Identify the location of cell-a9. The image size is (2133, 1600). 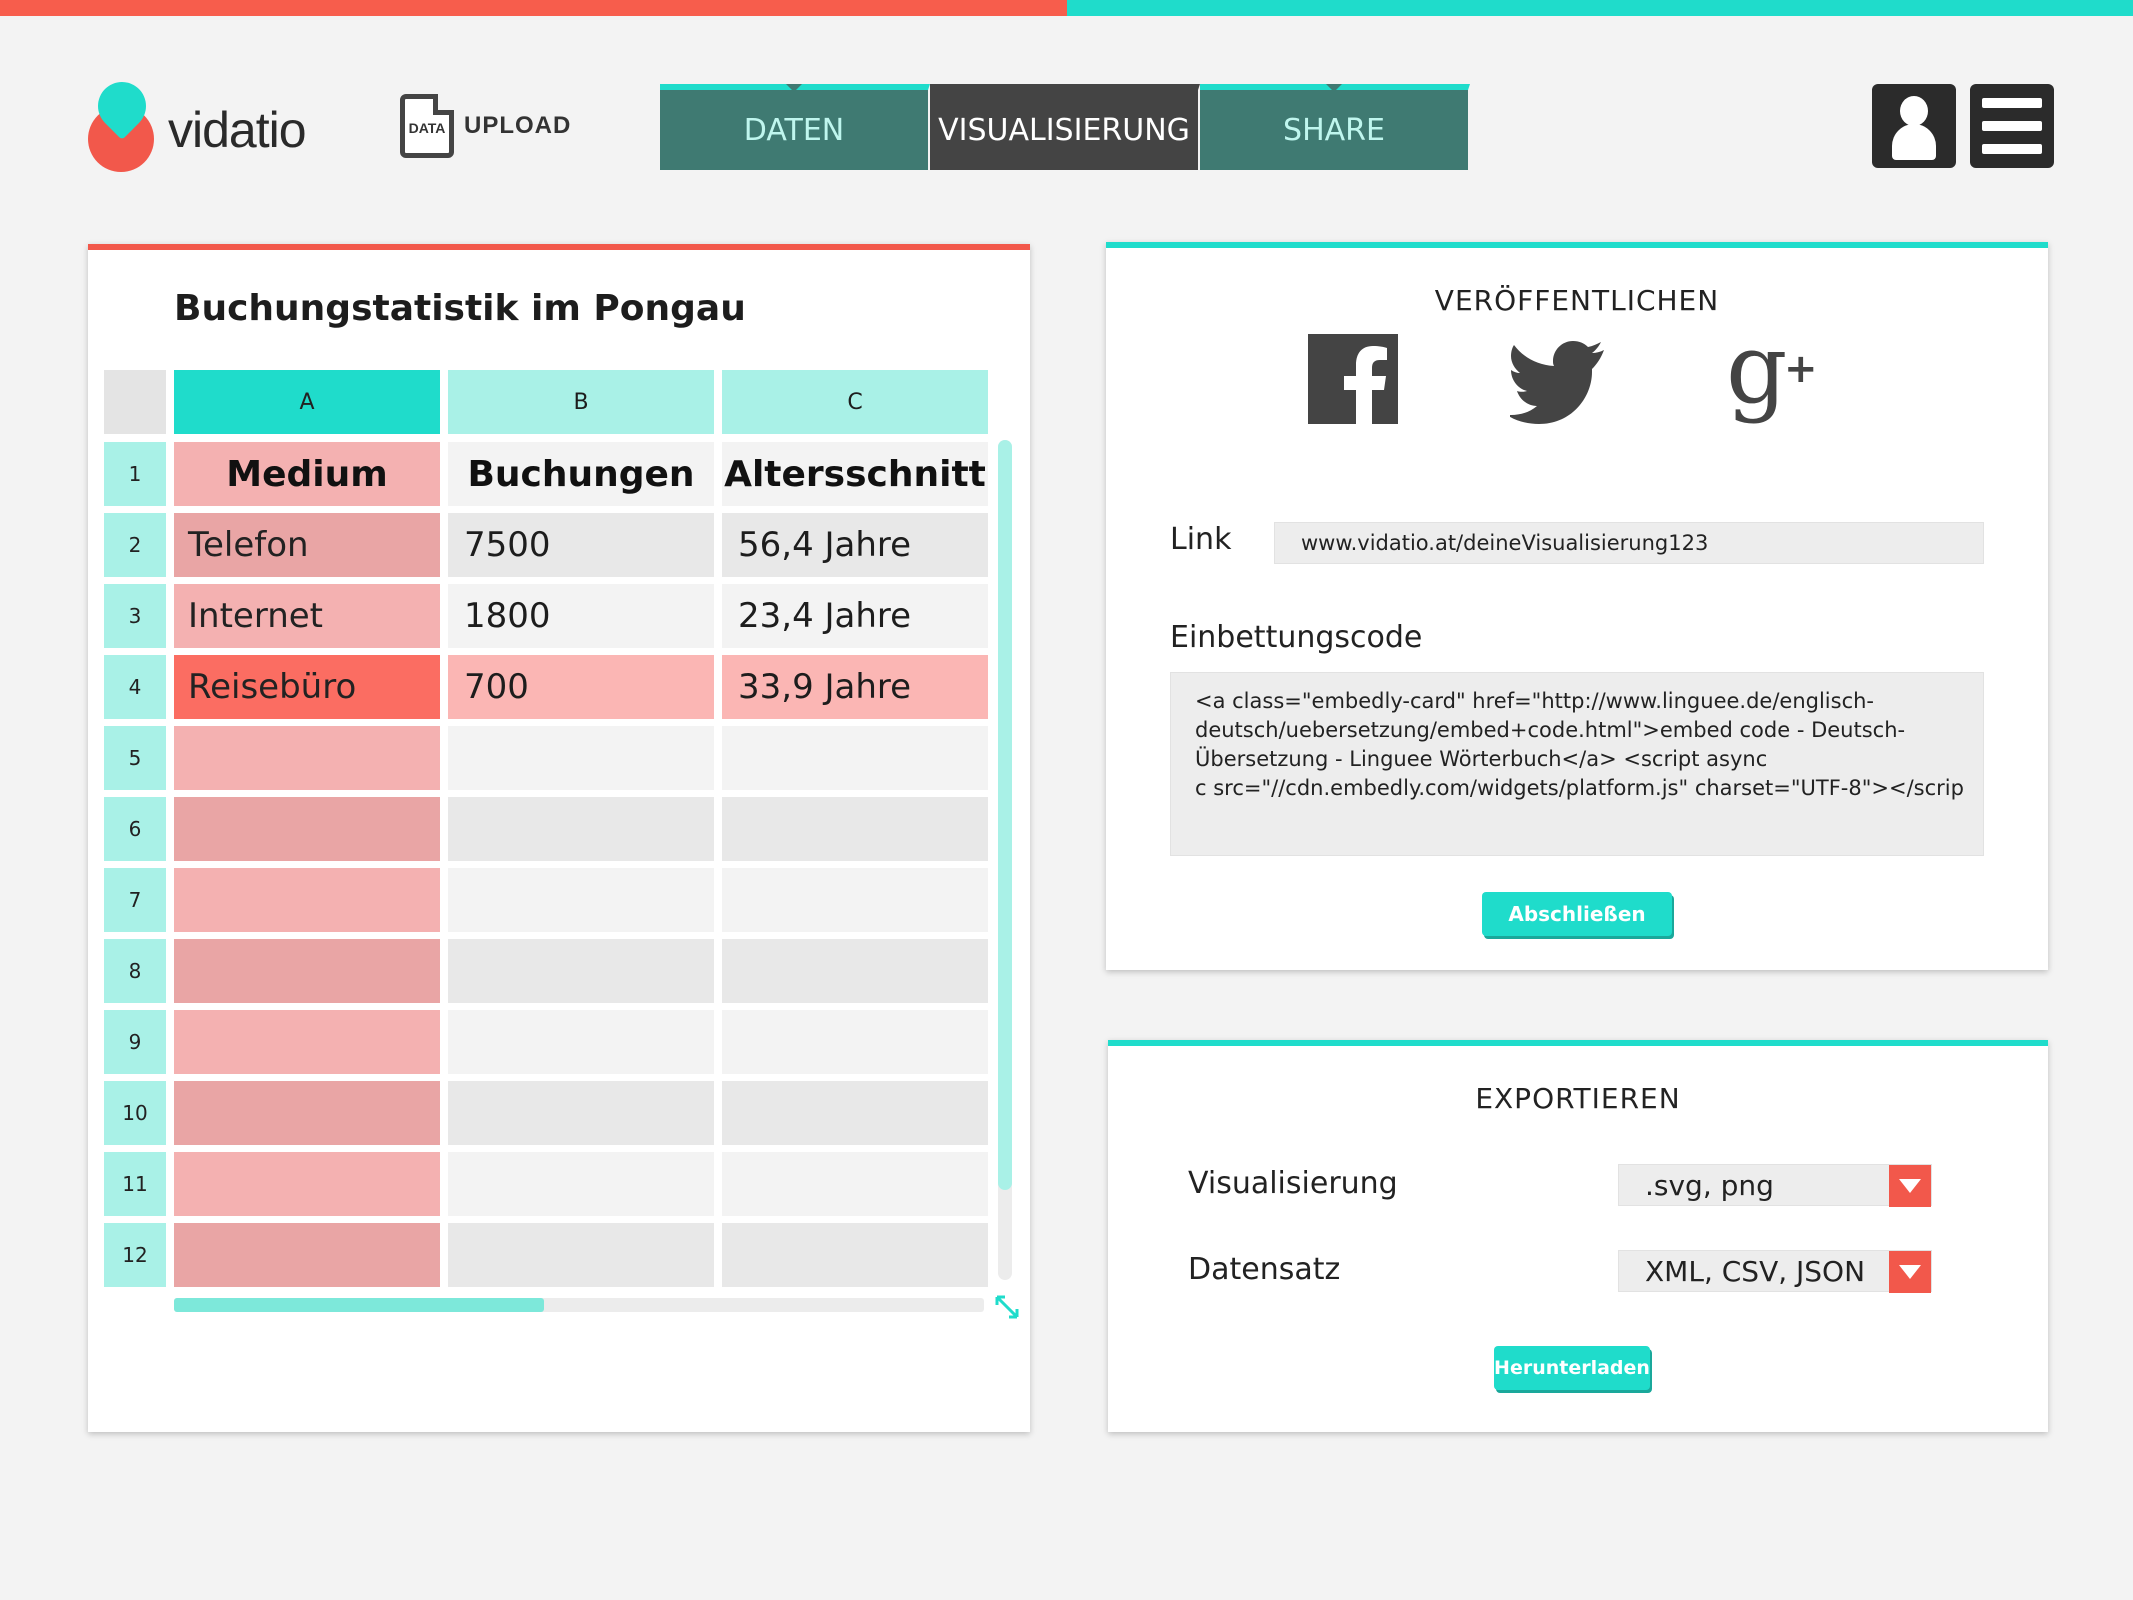
(307, 1042).